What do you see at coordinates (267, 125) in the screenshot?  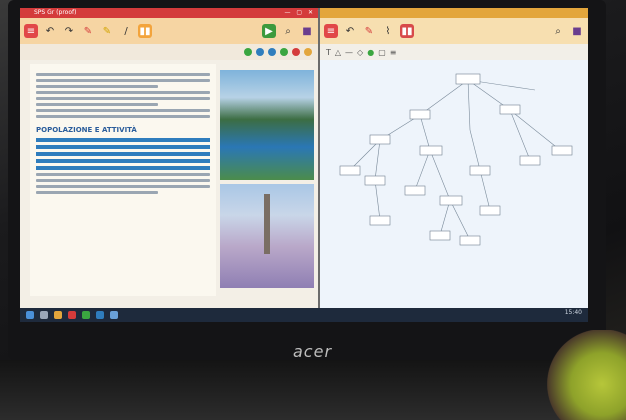 I see `lake-photo` at bounding box center [267, 125].